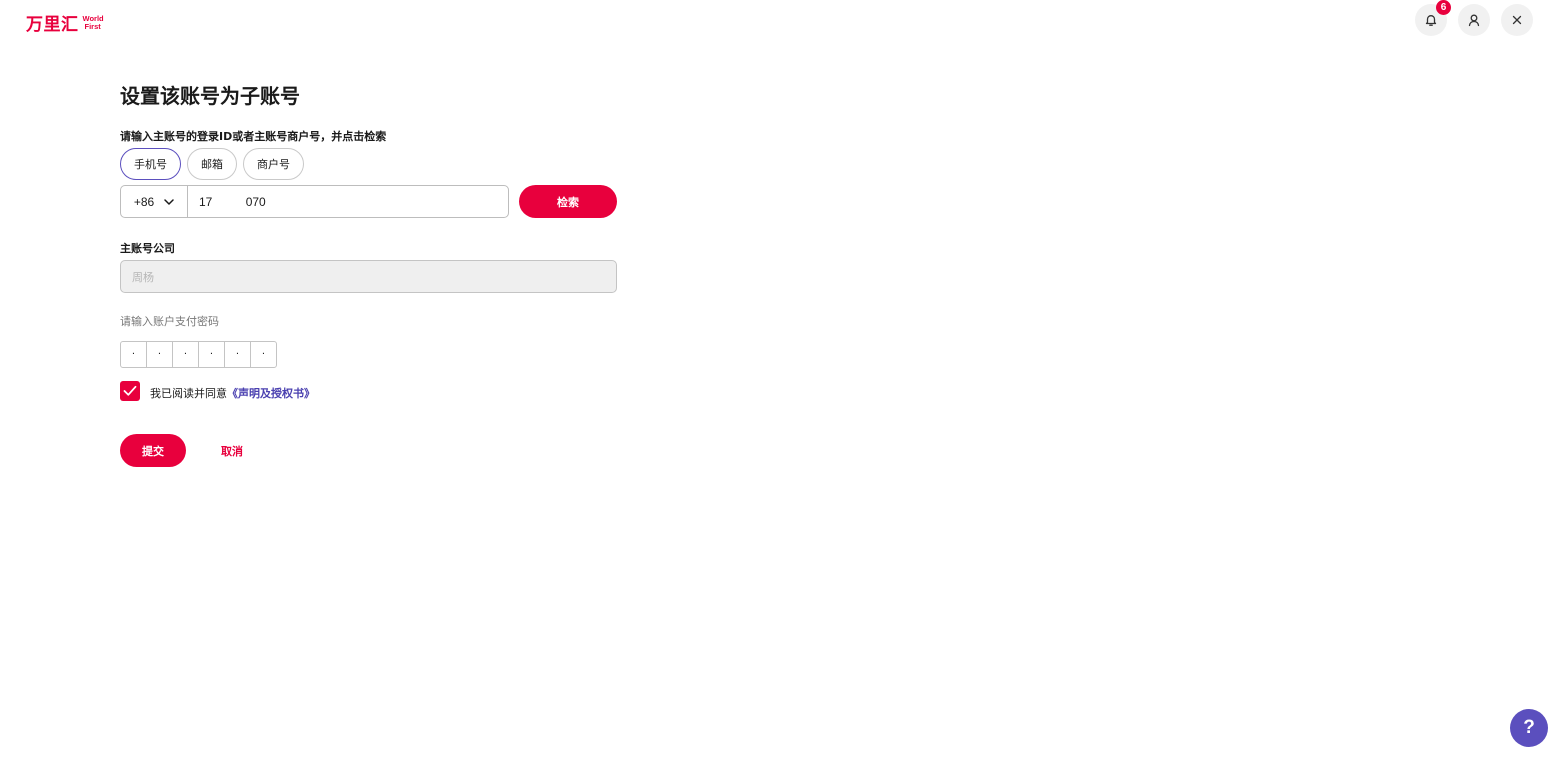 The image size is (1549, 758). Describe the element at coordinates (568, 201) in the screenshot. I see `search-button: 检索` at that location.